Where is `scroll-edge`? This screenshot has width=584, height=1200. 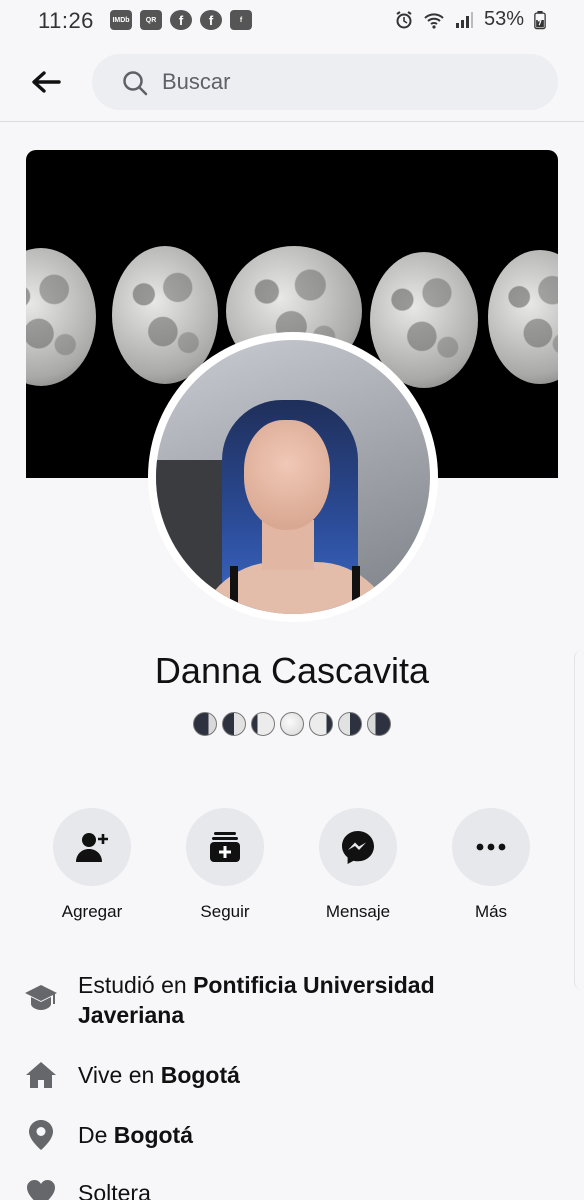
scroll-edge is located at coordinates (579, 820).